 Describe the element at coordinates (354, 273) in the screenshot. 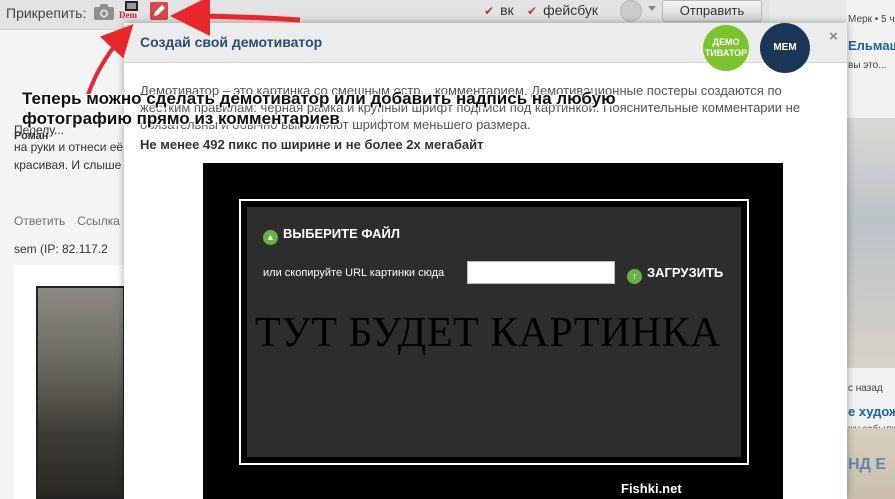

I see `url-label: или скопируйте URL картинки сюда` at that location.